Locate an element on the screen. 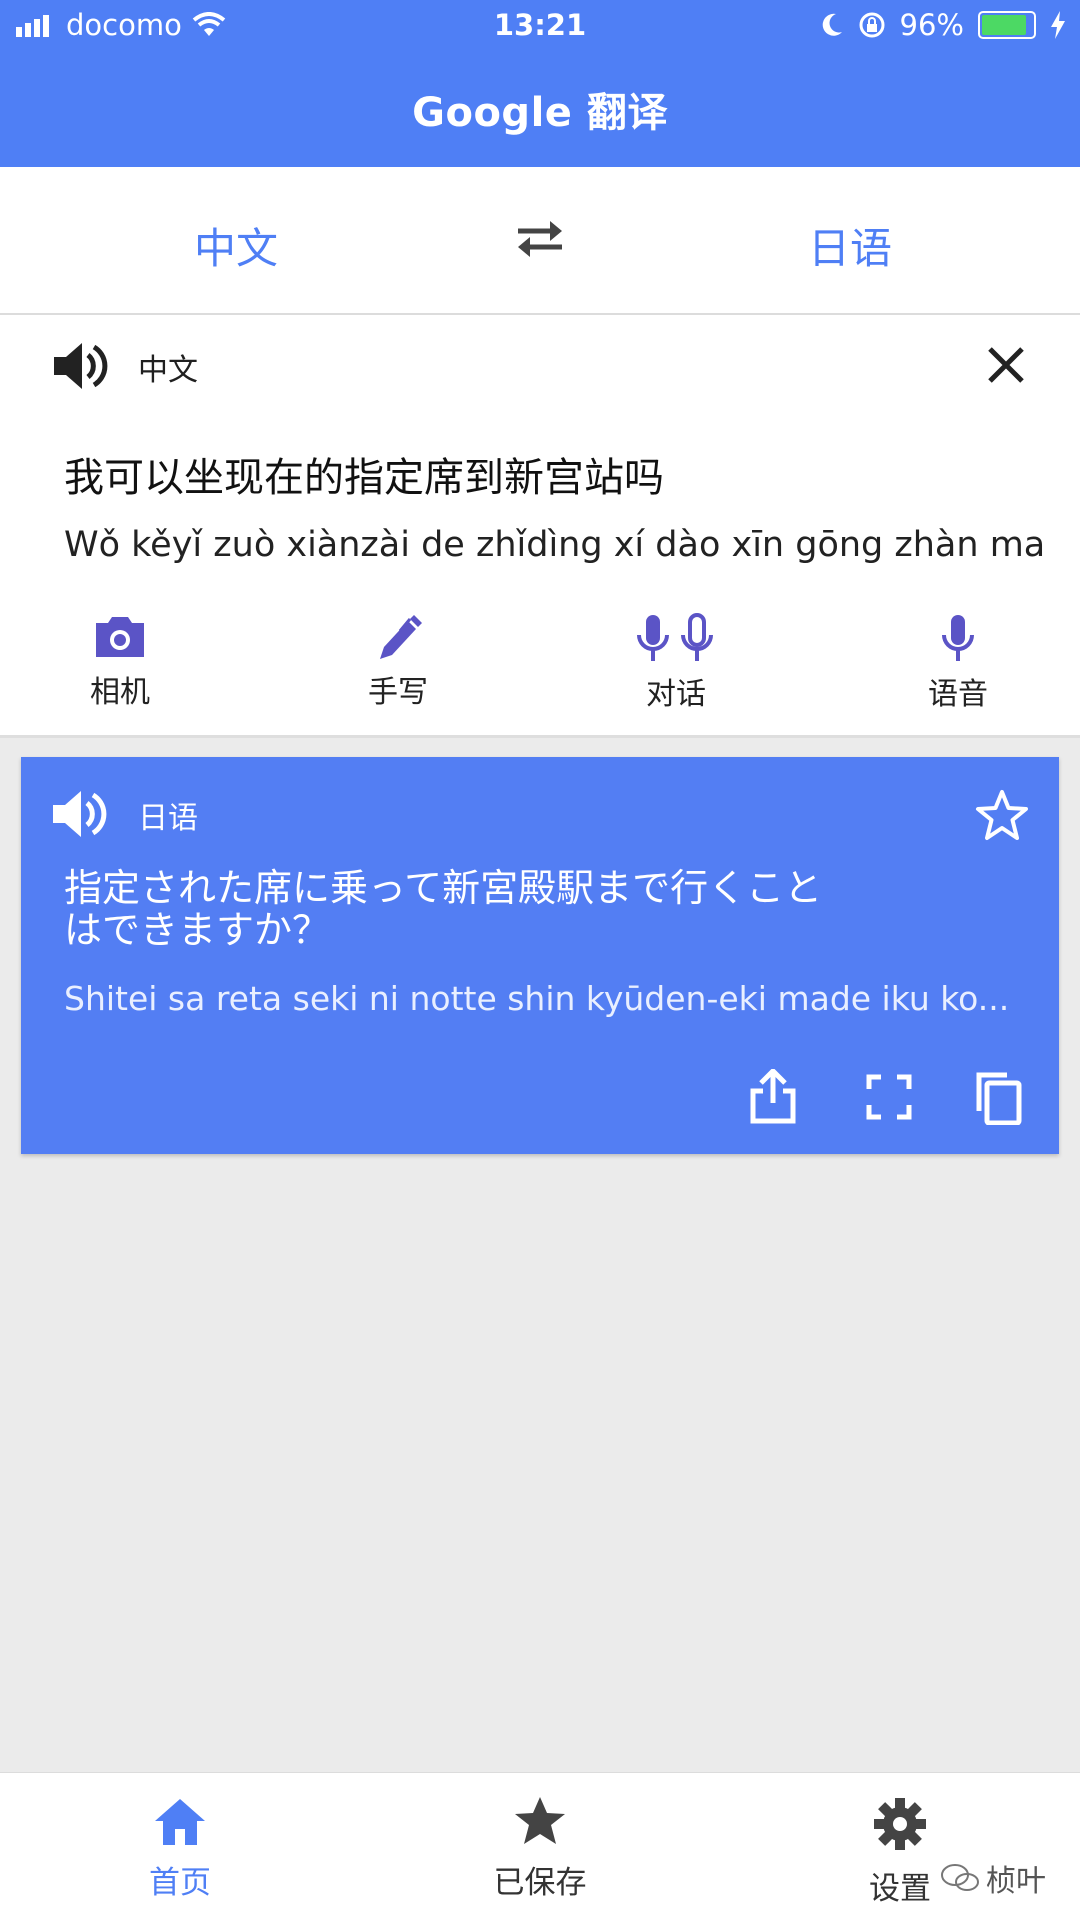  handwrite-button: 手写 is located at coordinates (398, 662).